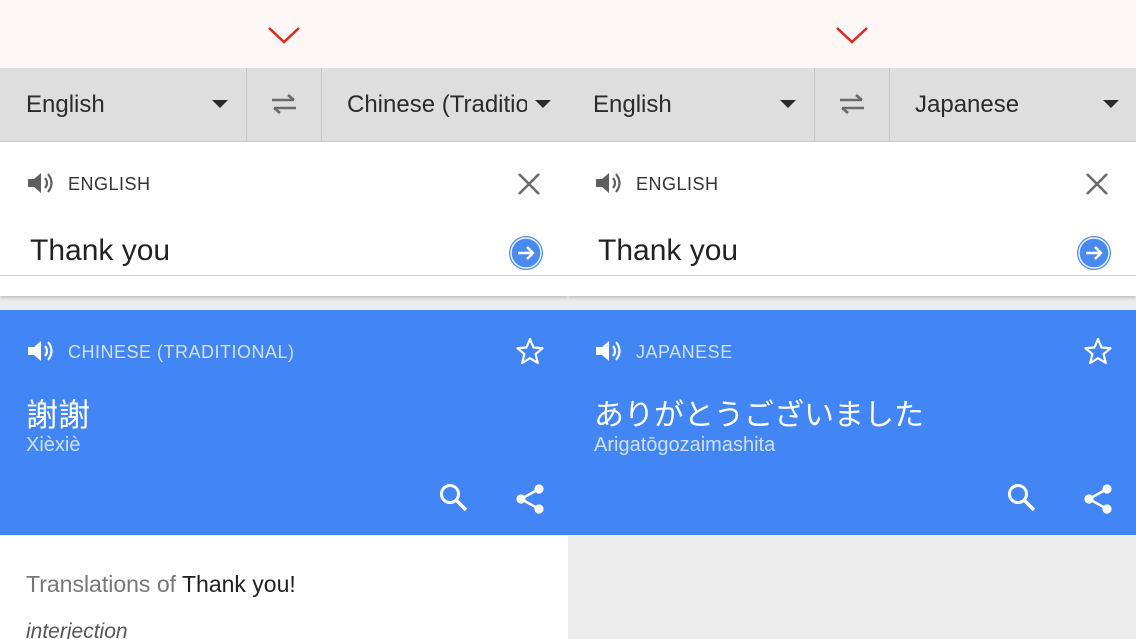  I want to click on translations-prefix: Translations of, so click(101, 584).